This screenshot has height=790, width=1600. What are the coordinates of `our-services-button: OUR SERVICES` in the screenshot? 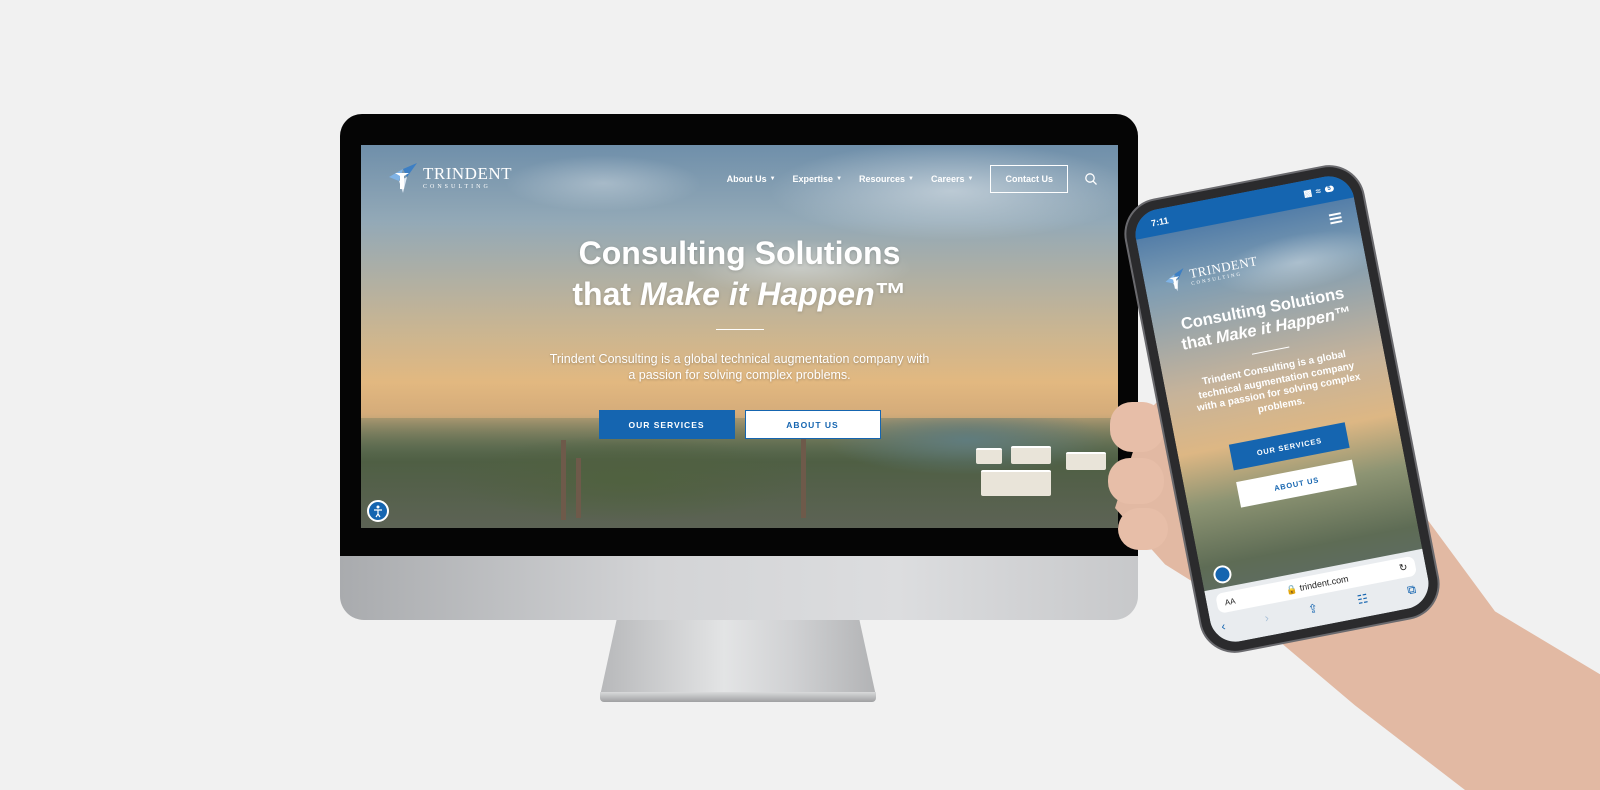 It's located at (666, 424).